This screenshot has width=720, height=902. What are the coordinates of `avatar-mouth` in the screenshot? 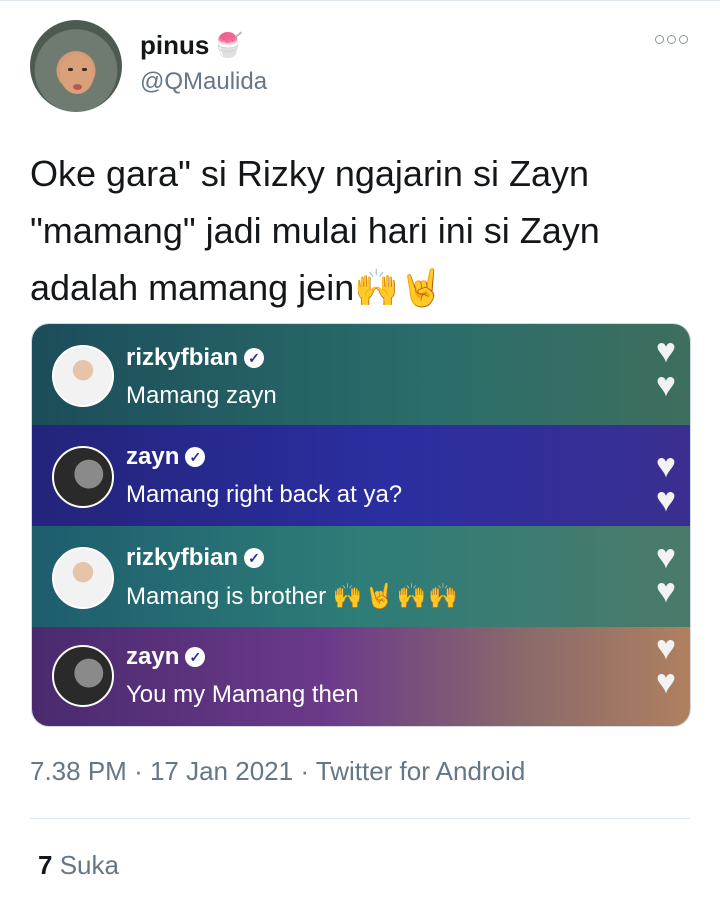 It's located at (77, 87).